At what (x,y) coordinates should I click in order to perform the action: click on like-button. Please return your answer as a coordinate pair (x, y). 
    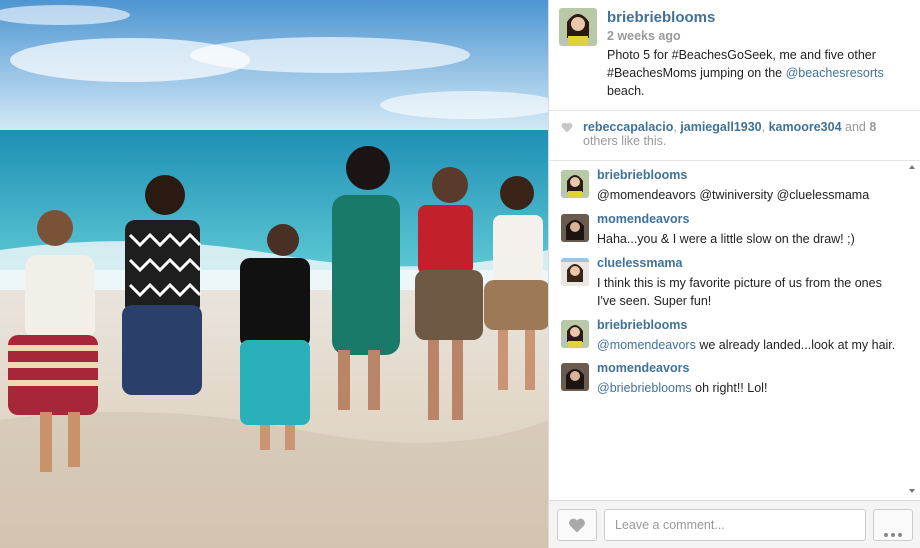
    Looking at the image, I should click on (577, 525).